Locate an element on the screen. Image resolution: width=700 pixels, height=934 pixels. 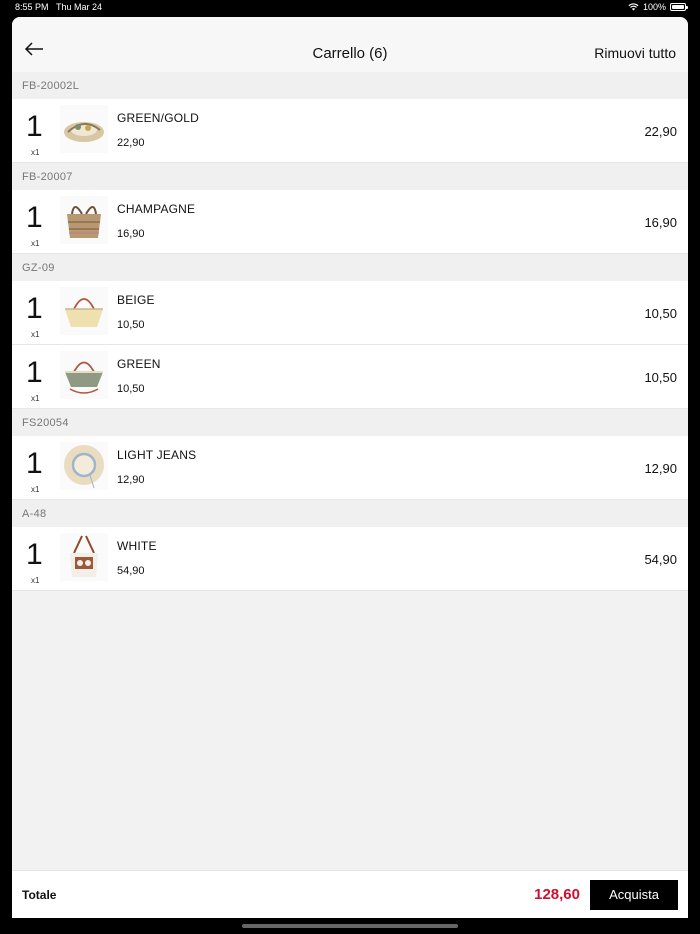
status-date: Thu Mar 24 is located at coordinates (79, 7).